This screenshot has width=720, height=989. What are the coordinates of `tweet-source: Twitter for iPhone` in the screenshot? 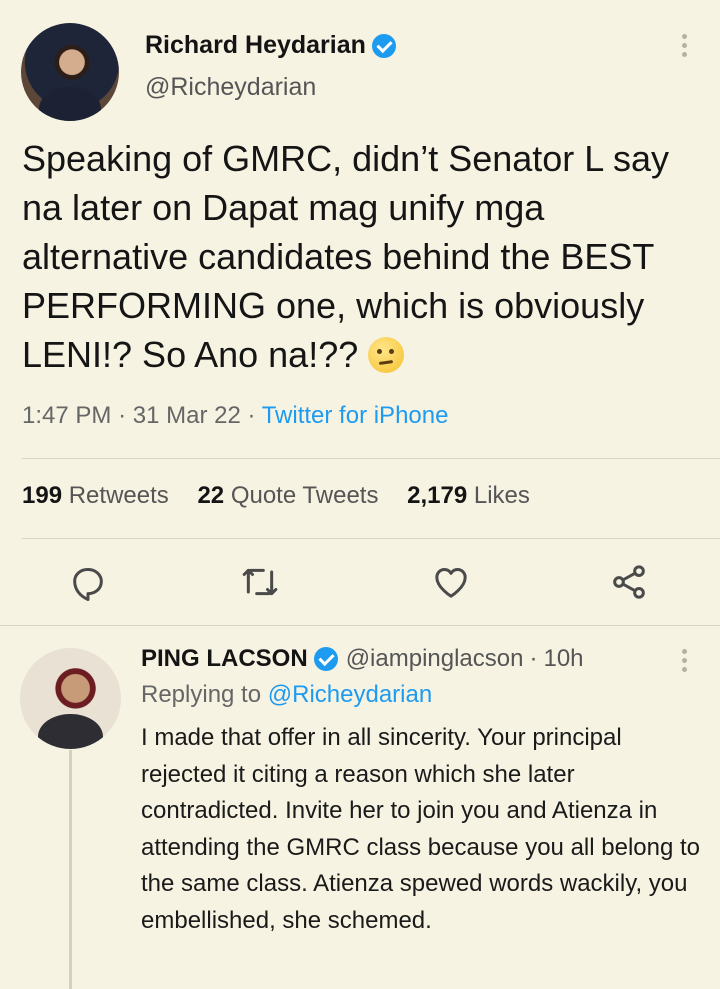 It's located at (355, 415).